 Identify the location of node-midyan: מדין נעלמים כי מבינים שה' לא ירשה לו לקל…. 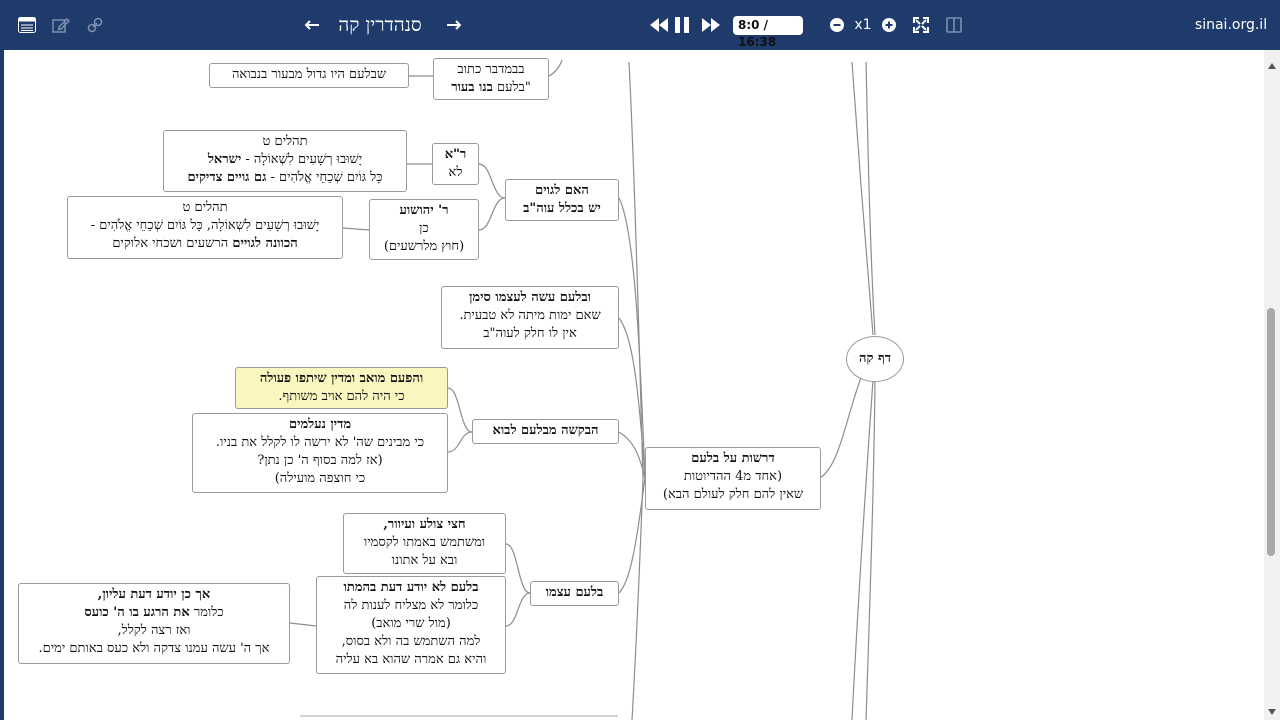
(320, 453).